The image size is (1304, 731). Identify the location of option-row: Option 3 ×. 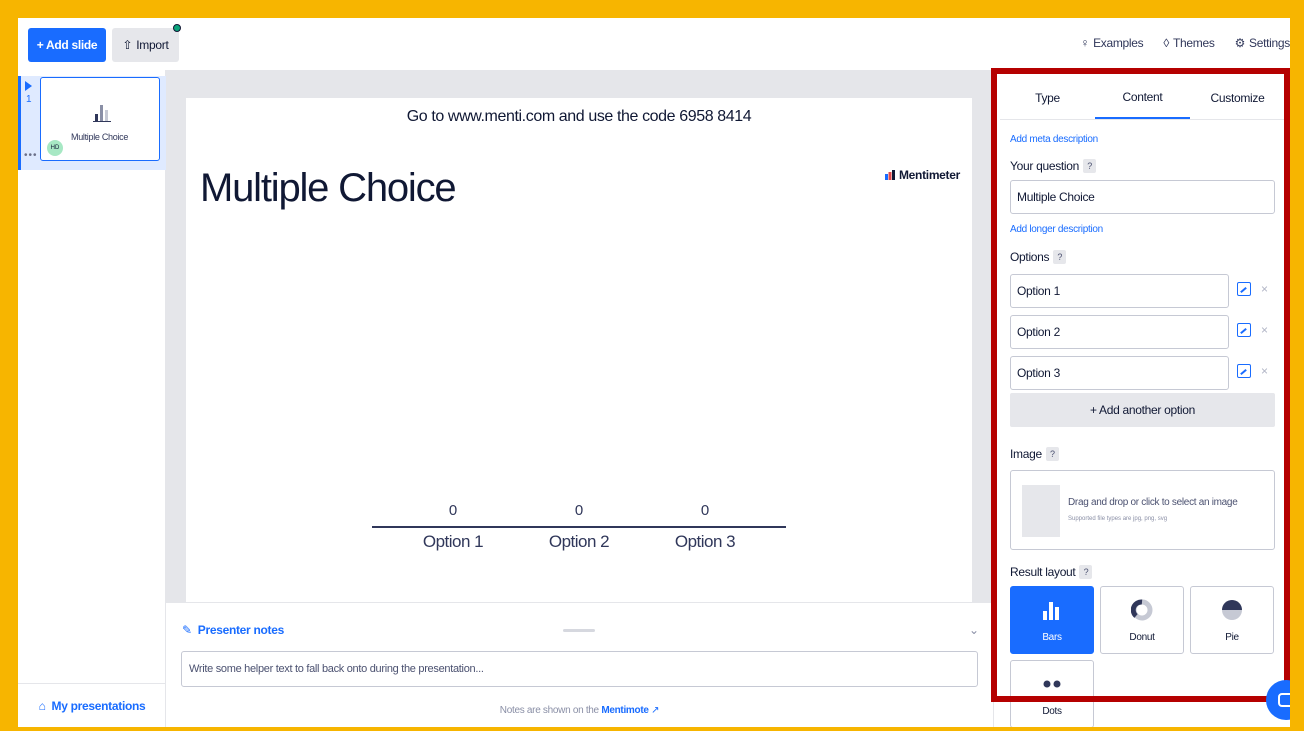
(1142, 373).